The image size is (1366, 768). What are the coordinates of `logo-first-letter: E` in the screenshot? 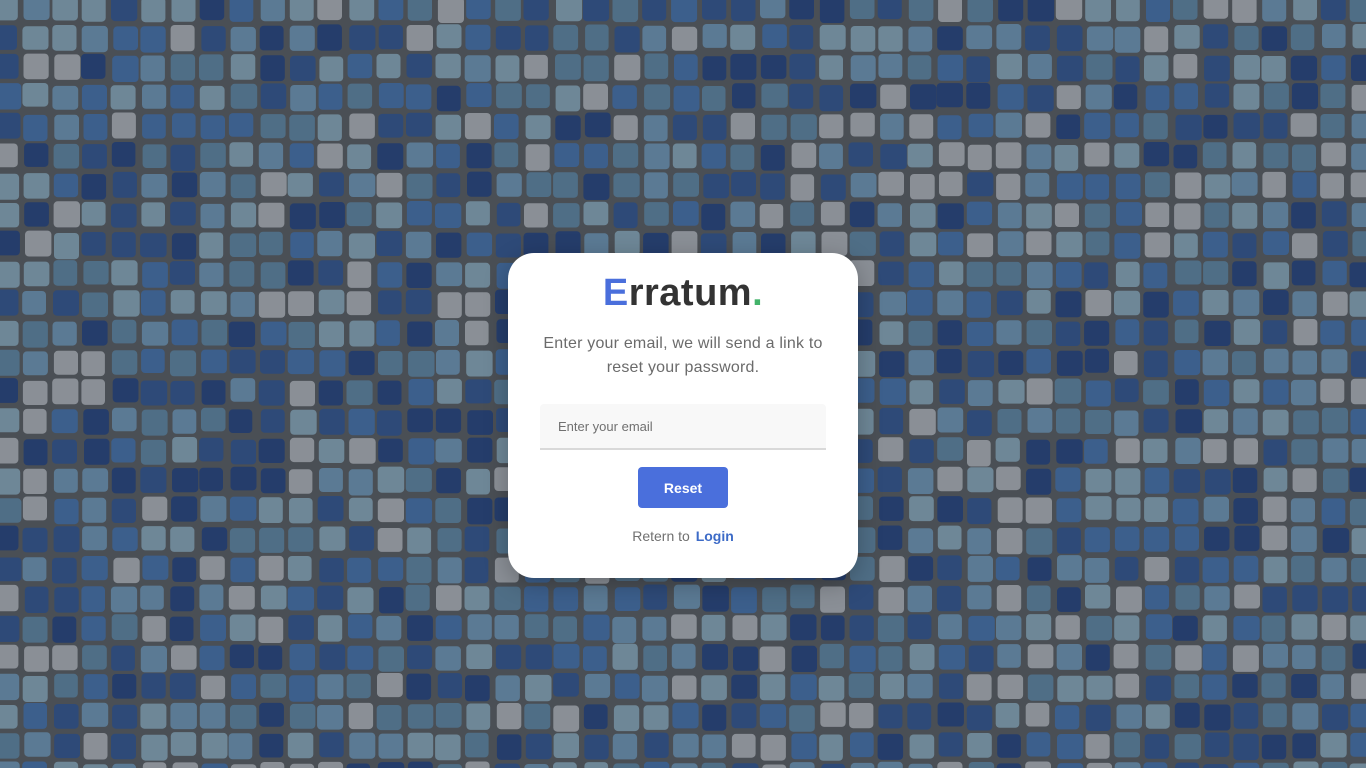 It's located at (615, 293).